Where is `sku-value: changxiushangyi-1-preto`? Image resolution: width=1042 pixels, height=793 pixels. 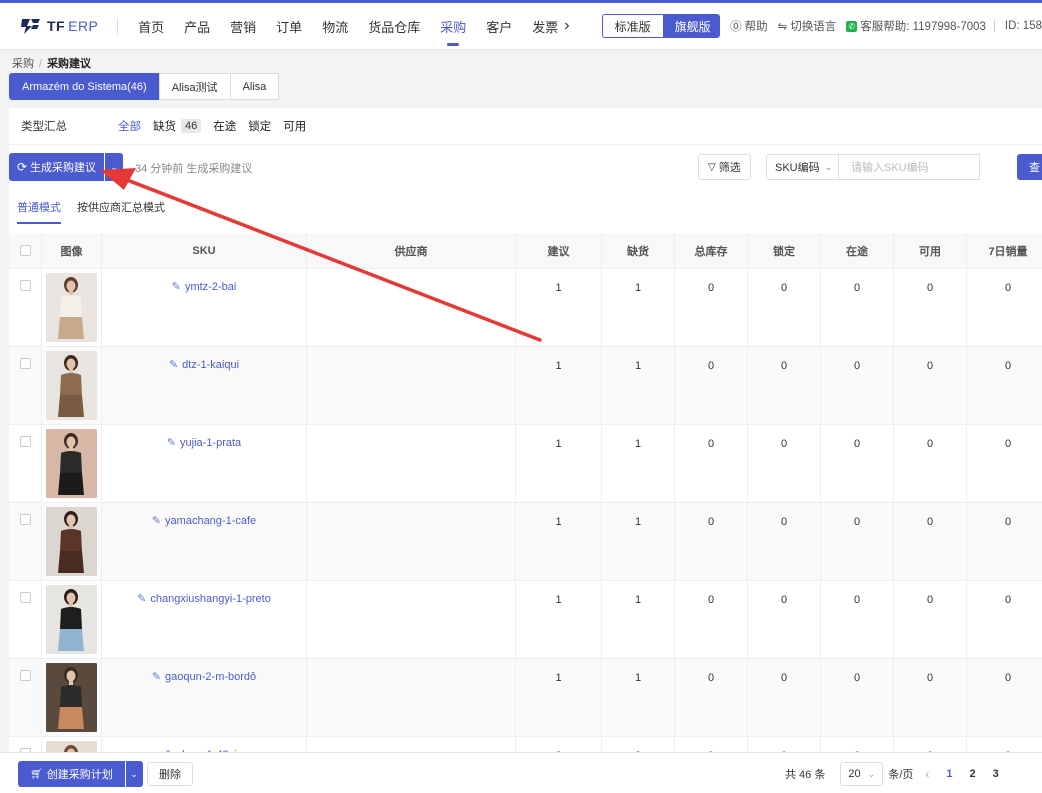 sku-value: changxiushangyi-1-preto is located at coordinates (210, 598).